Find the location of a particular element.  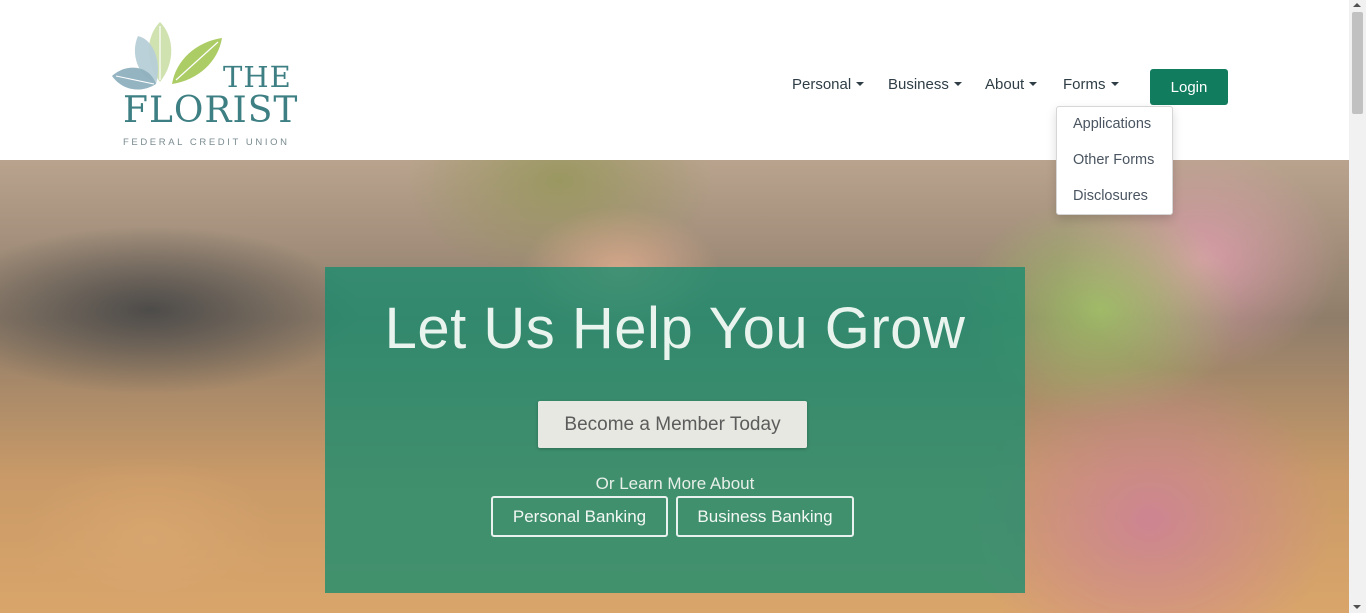

dropdown-item-applications: Applications is located at coordinates (1112, 124).